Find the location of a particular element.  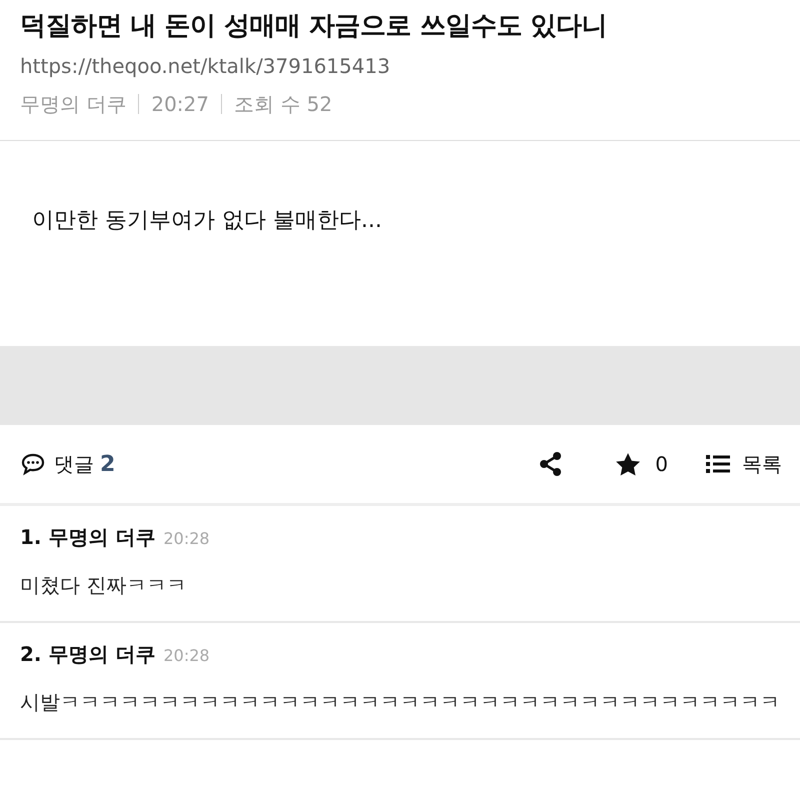

comment-text: 시발ㅋㅋㅋㅋㅋㅋㅋㅋㅋㅋㅋㅋㅋㅋㅋㅋㅋㅋㅋㅋㅋㅋㅋㅋㅋㅋㅋㅋㅋㅋㅋㅋㅋㅋㅋㅋ is located at coordinates (400, 702).